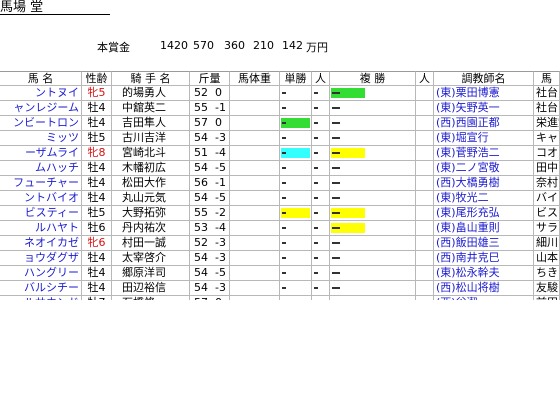  I want to click on weight: 53 -4, so click(210, 228).